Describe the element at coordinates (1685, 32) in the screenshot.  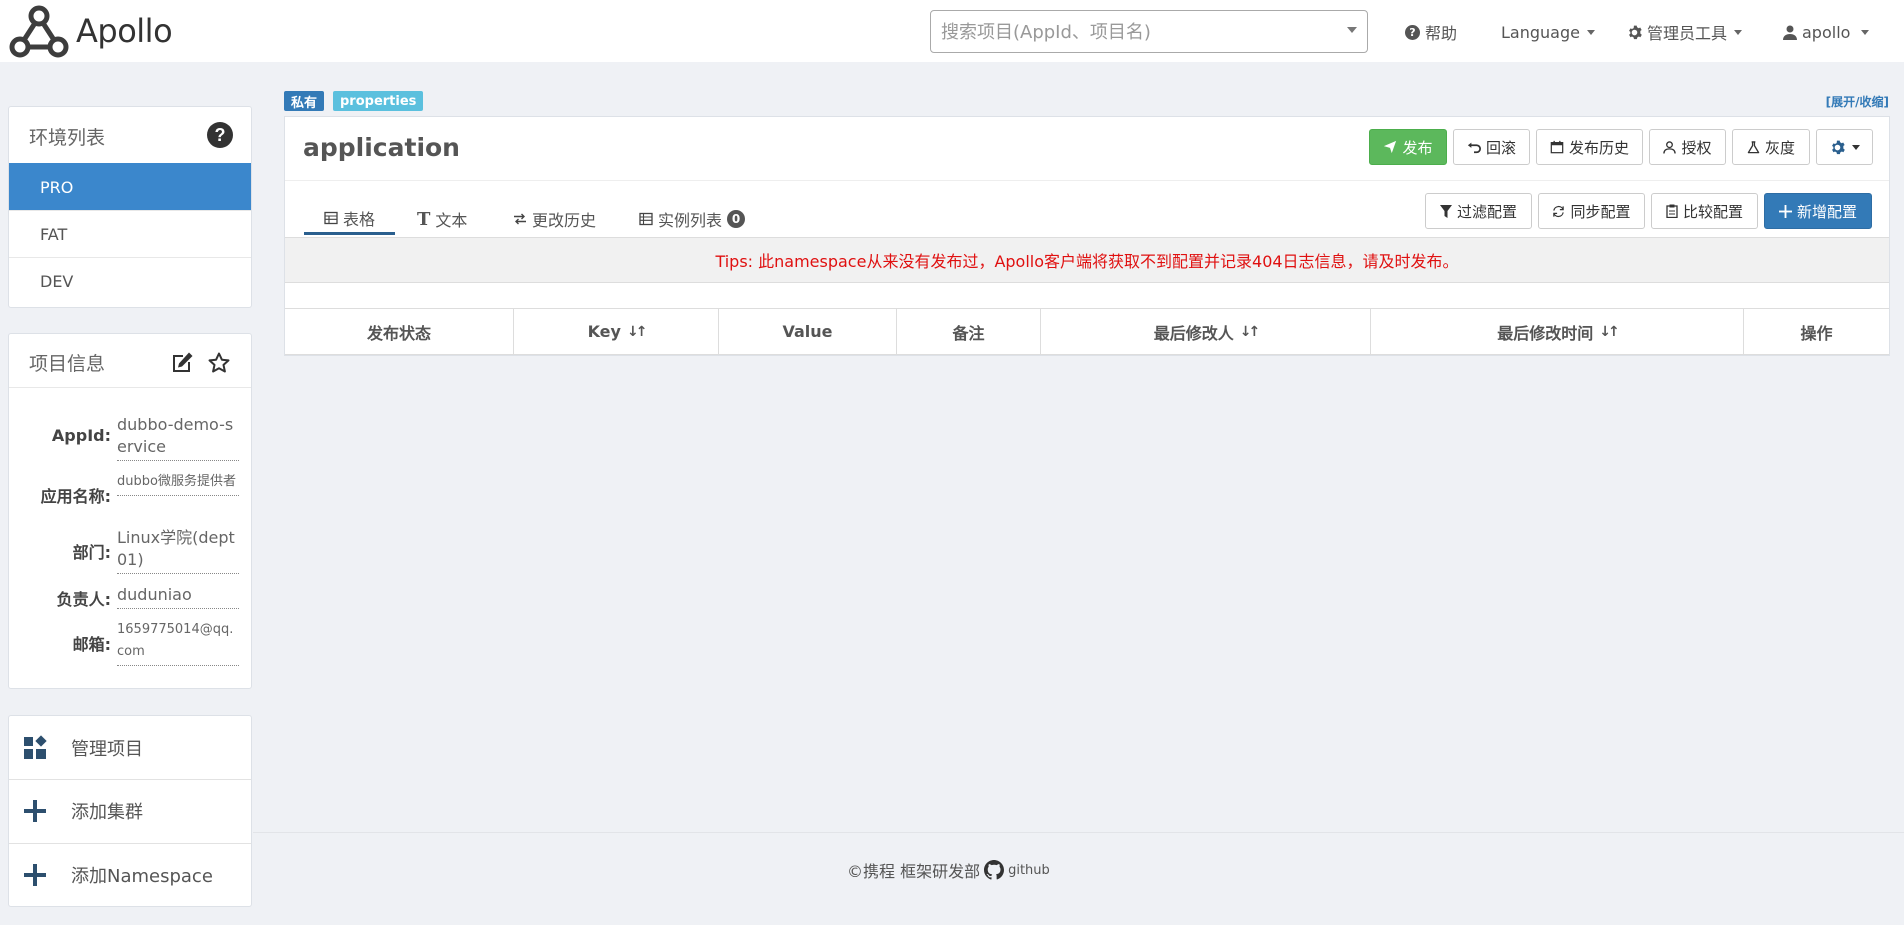
I see `admin-tools-dropdown: 管理员工具` at that location.